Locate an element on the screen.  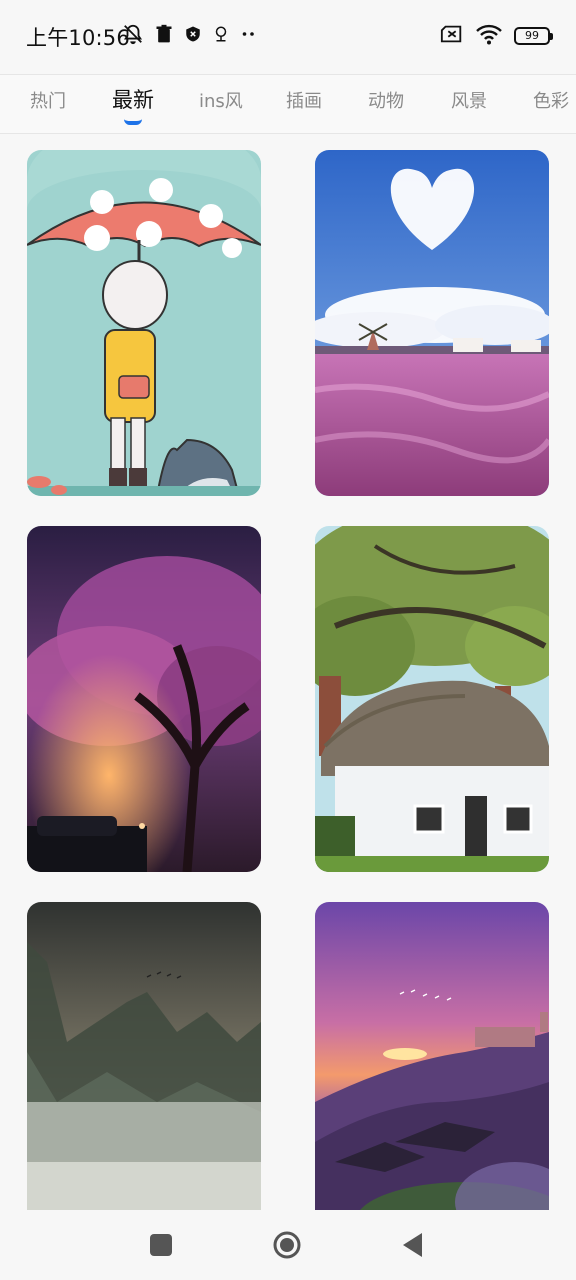
trash-icon is located at coordinates (164, 36).